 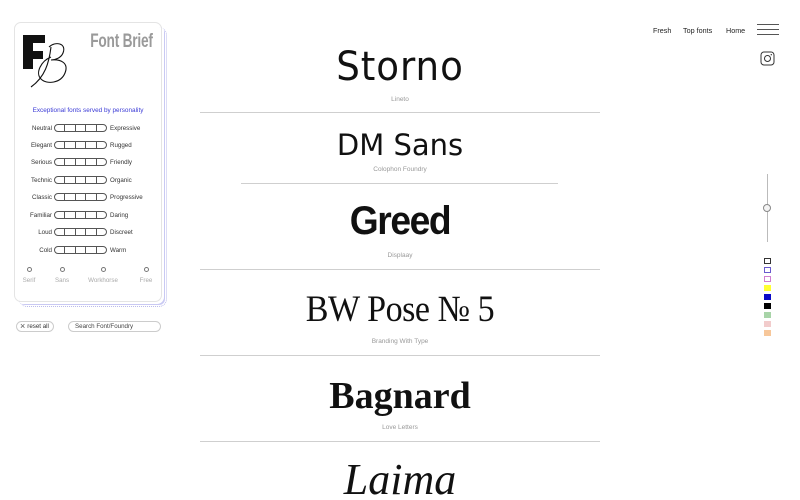 I want to click on category-label: Free, so click(x=146, y=280).